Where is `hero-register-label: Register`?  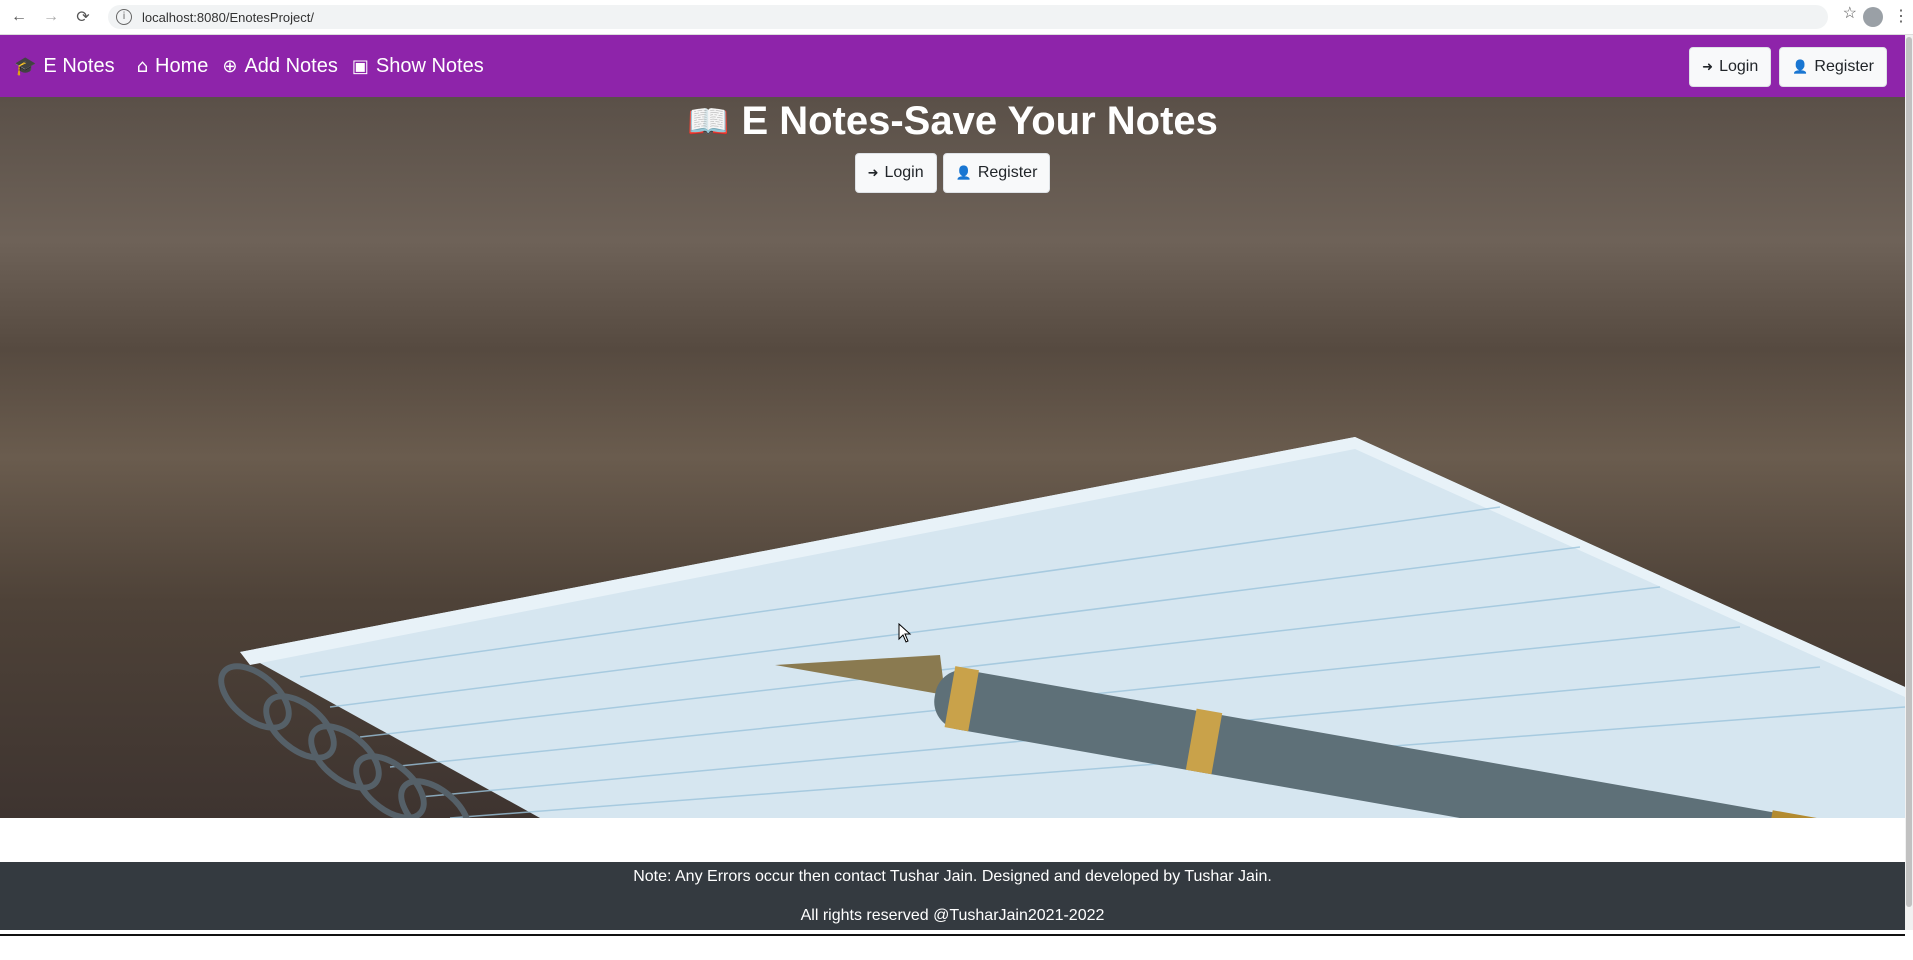 hero-register-label: Register is located at coordinates (1007, 172).